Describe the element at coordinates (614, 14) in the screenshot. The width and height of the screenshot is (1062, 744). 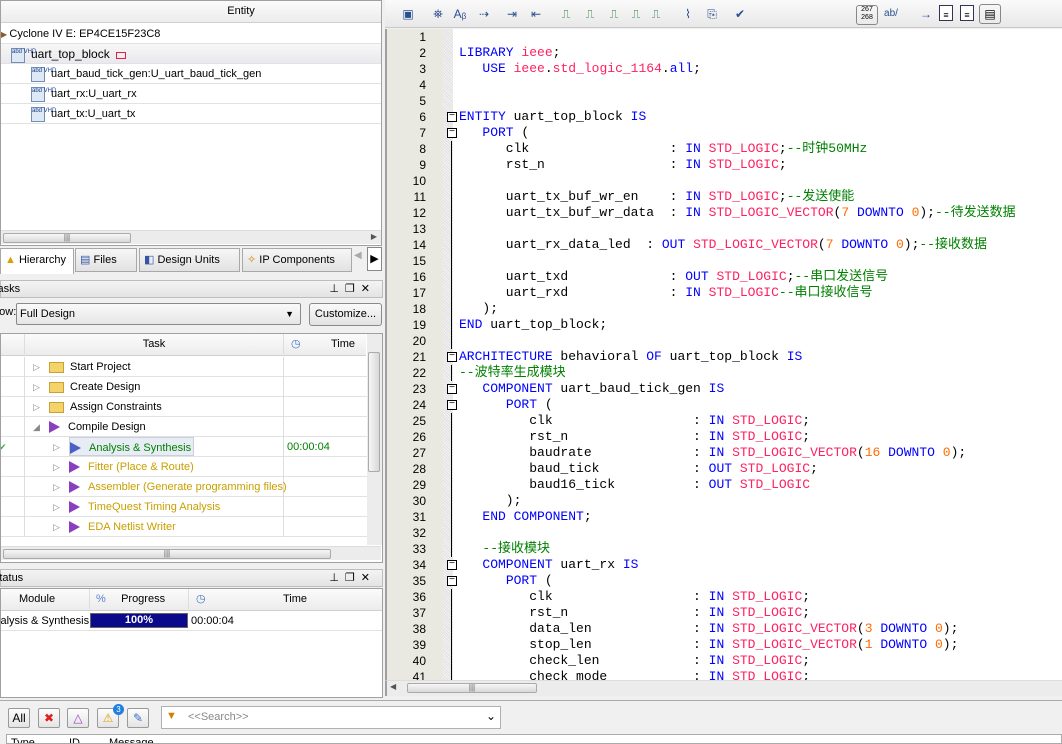
I see `prev-bookmark-icon: ⎍` at that location.